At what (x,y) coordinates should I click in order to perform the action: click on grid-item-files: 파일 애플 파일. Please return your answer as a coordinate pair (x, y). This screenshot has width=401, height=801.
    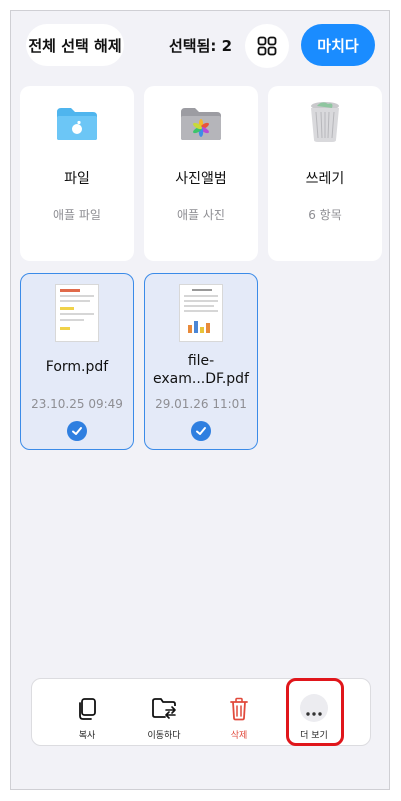
    Looking at the image, I should click on (77, 173).